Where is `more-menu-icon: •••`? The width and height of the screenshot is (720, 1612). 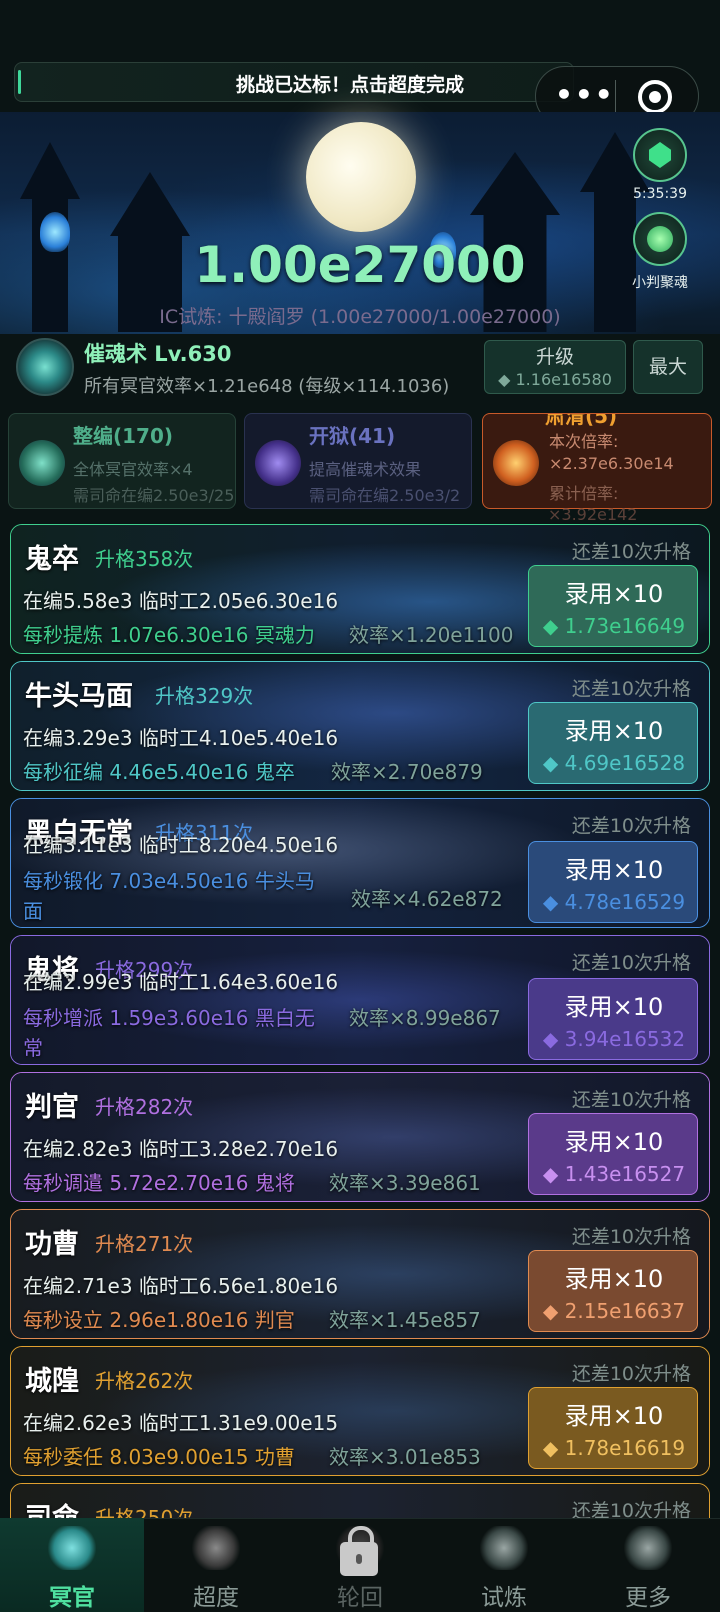 more-menu-icon: ••• is located at coordinates (584, 94).